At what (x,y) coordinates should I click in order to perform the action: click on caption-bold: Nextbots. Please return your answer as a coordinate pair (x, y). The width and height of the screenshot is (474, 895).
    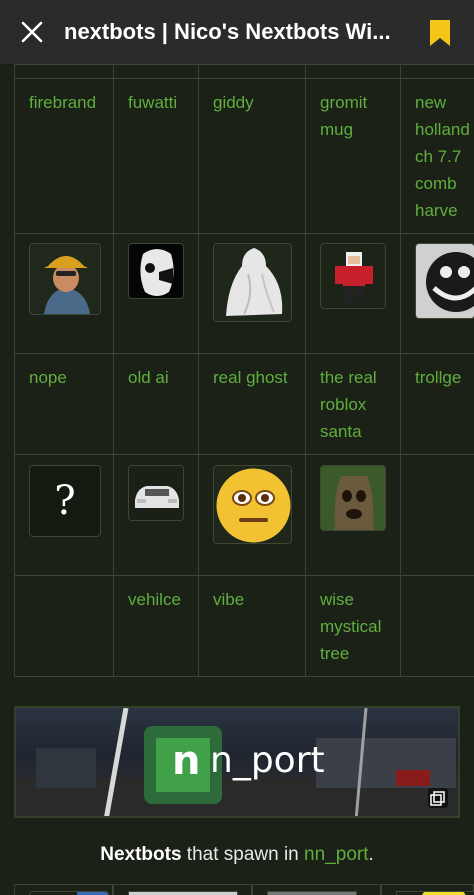
    Looking at the image, I should click on (141, 854).